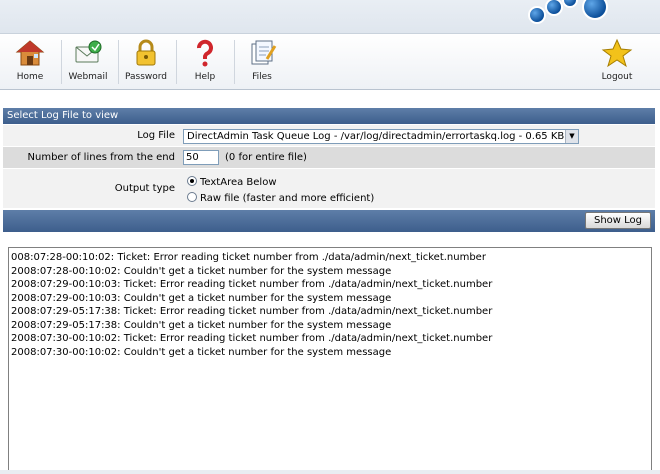 This screenshot has height=474, width=660. Describe the element at coordinates (201, 157) in the screenshot. I see `lines-input: 50` at that location.